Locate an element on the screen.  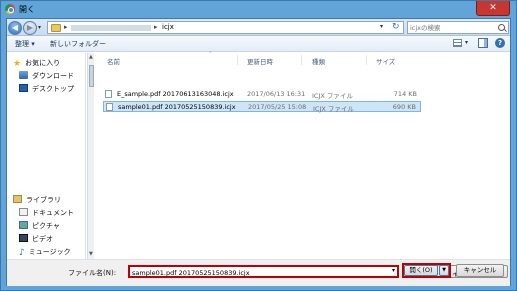
file-size: 690 KB is located at coordinates (404, 107).